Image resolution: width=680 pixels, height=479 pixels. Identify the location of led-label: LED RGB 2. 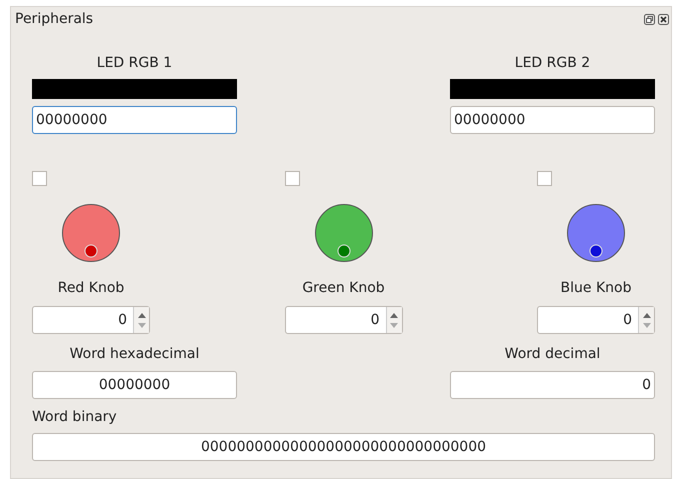
(552, 63).